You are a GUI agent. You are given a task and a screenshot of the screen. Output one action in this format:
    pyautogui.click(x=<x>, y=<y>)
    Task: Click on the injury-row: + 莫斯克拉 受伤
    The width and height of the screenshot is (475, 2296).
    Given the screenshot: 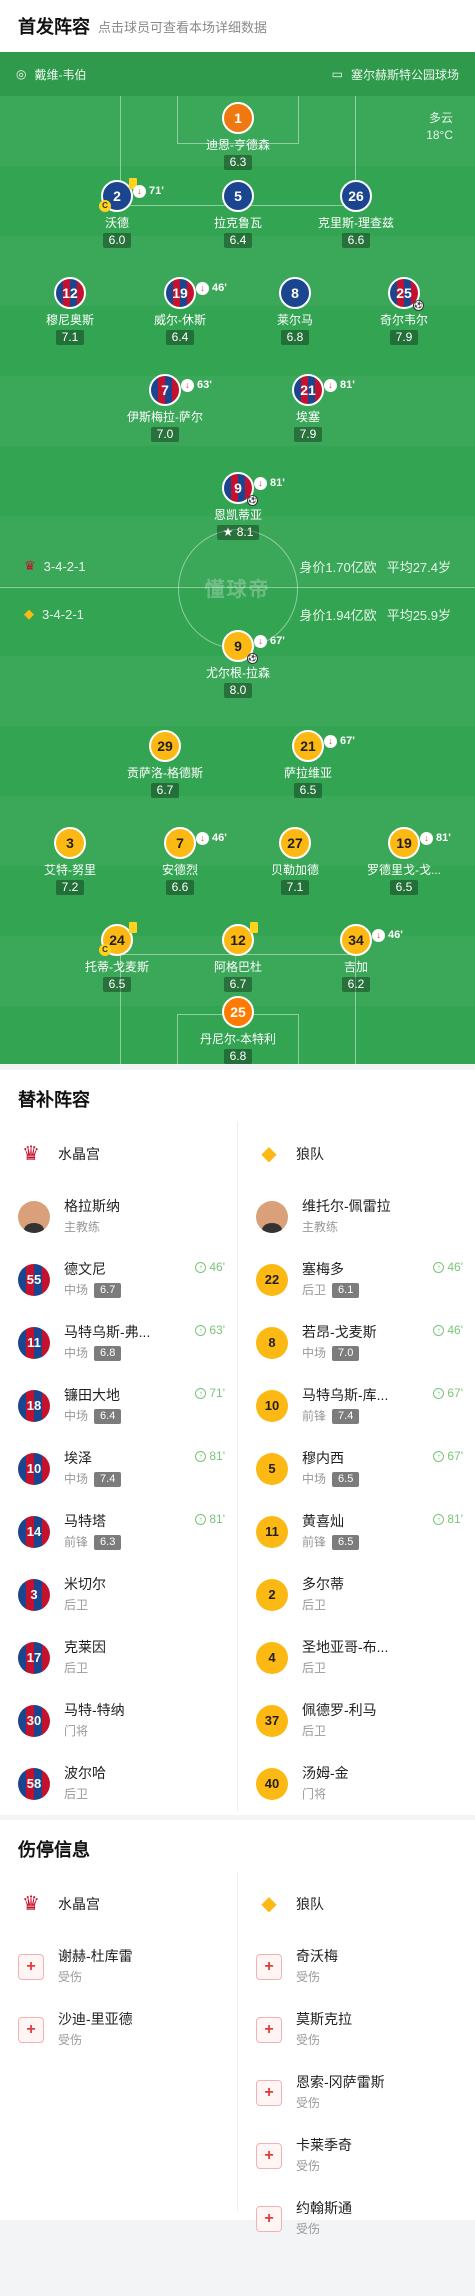 What is the action you would take?
    pyautogui.click(x=356, y=2029)
    